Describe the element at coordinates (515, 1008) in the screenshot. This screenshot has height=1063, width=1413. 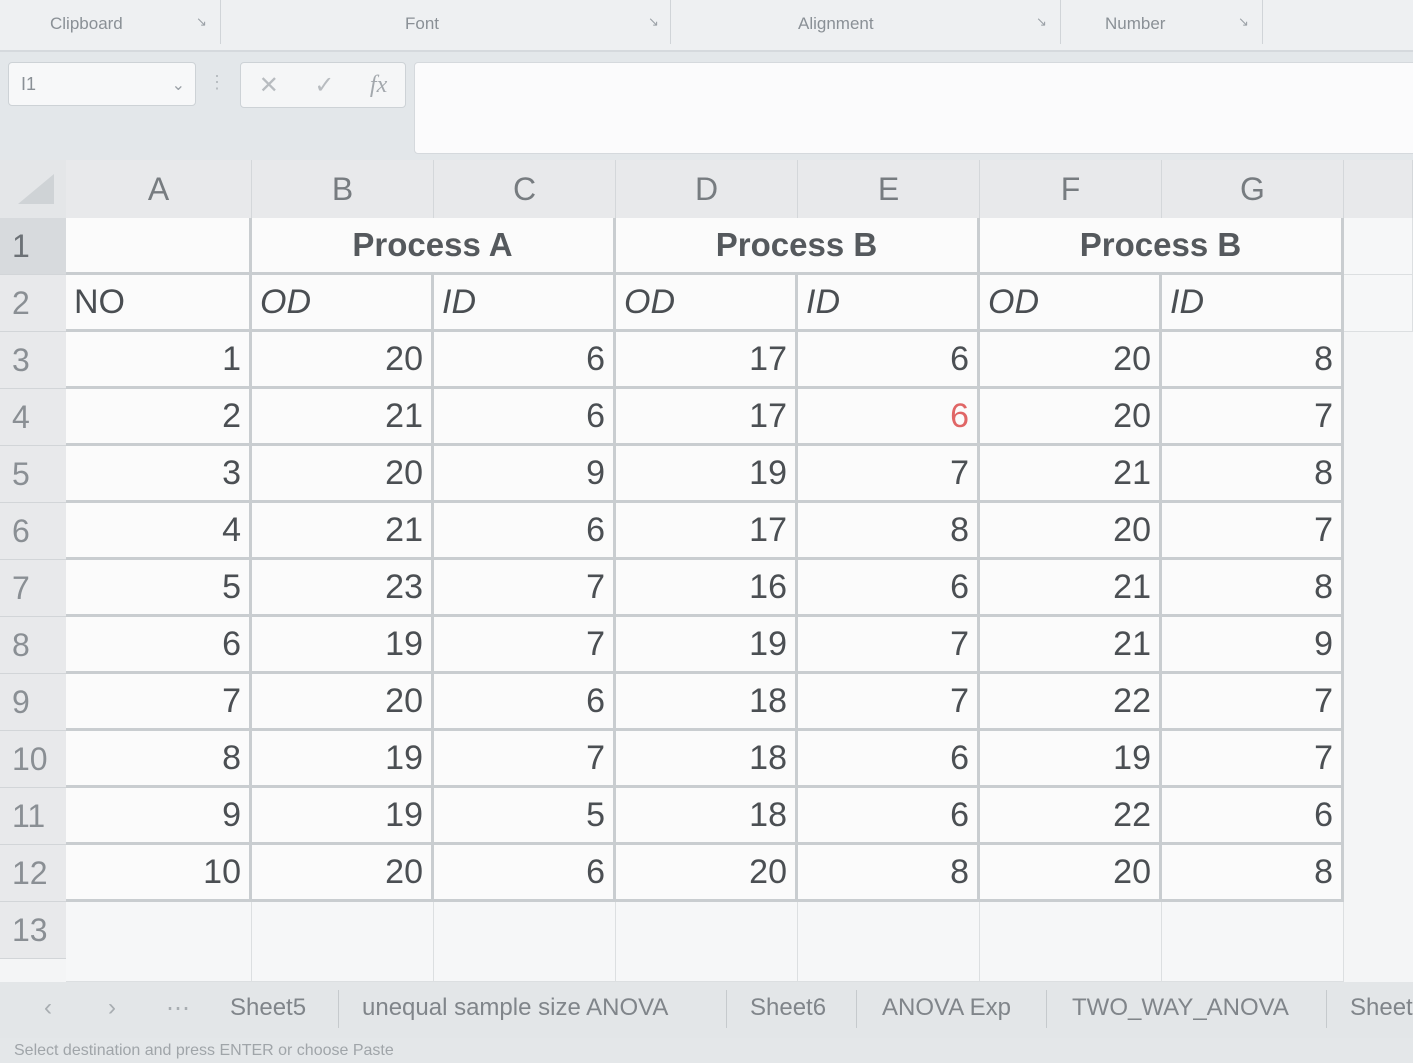
I see `sheet-tab-unequal-sample-size-anova: unequal sample size ANOVA` at that location.